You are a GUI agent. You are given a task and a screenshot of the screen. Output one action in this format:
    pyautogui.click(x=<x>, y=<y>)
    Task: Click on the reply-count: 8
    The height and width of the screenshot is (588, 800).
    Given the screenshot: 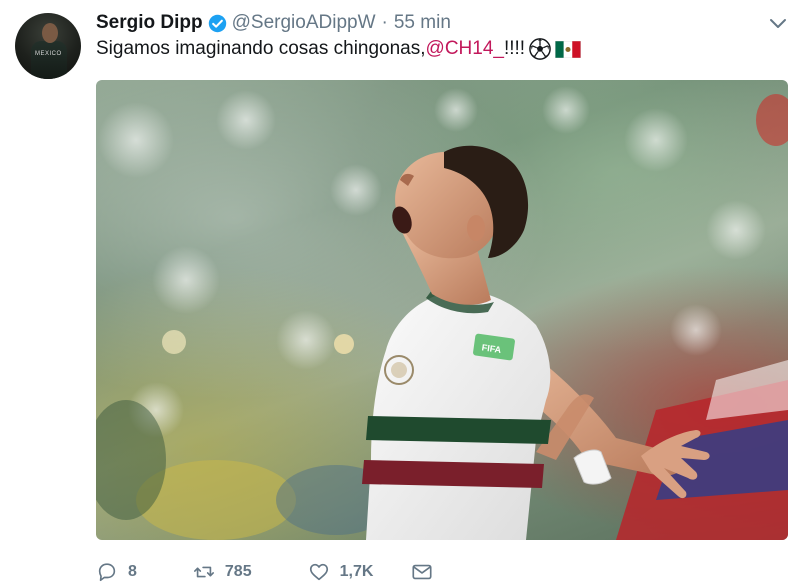 What is the action you would take?
    pyautogui.click(x=132, y=571)
    